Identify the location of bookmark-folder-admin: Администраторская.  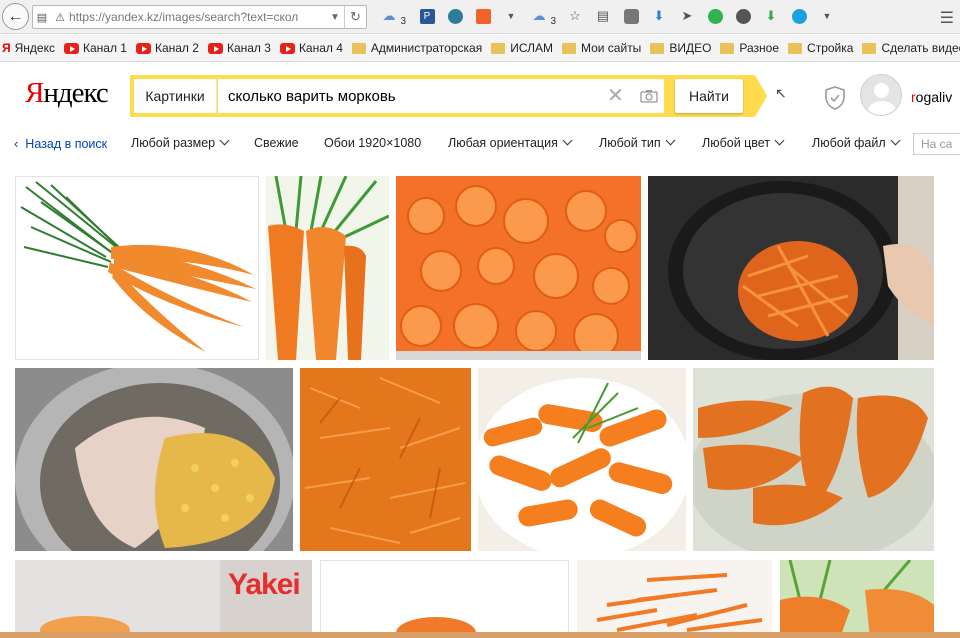
(417, 48).